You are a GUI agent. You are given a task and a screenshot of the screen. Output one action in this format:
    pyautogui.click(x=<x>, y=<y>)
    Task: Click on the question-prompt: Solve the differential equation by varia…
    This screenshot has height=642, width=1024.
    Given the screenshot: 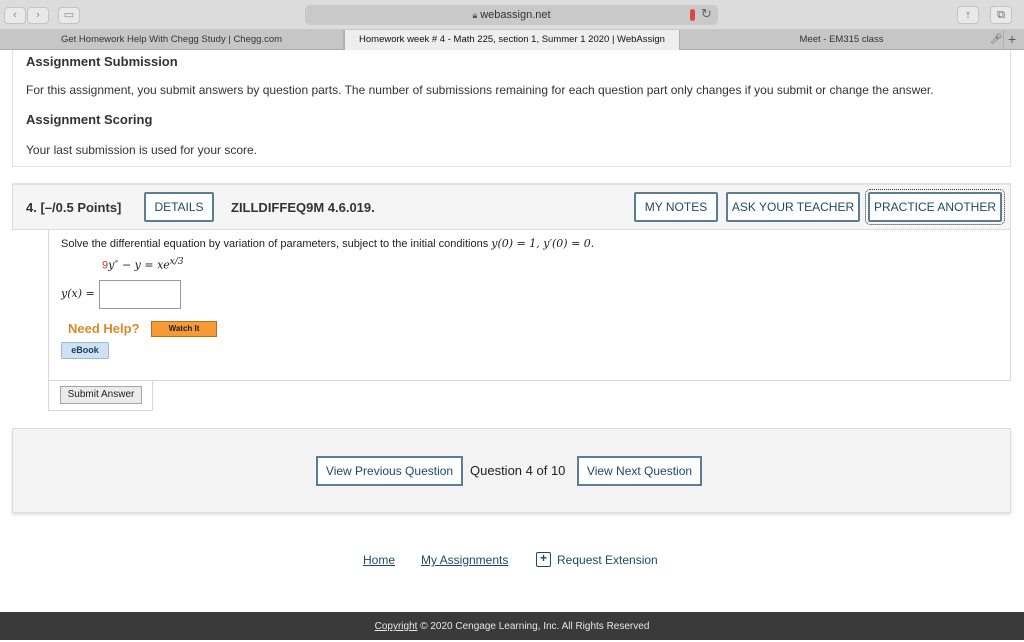 What is the action you would take?
    pyautogui.click(x=328, y=243)
    